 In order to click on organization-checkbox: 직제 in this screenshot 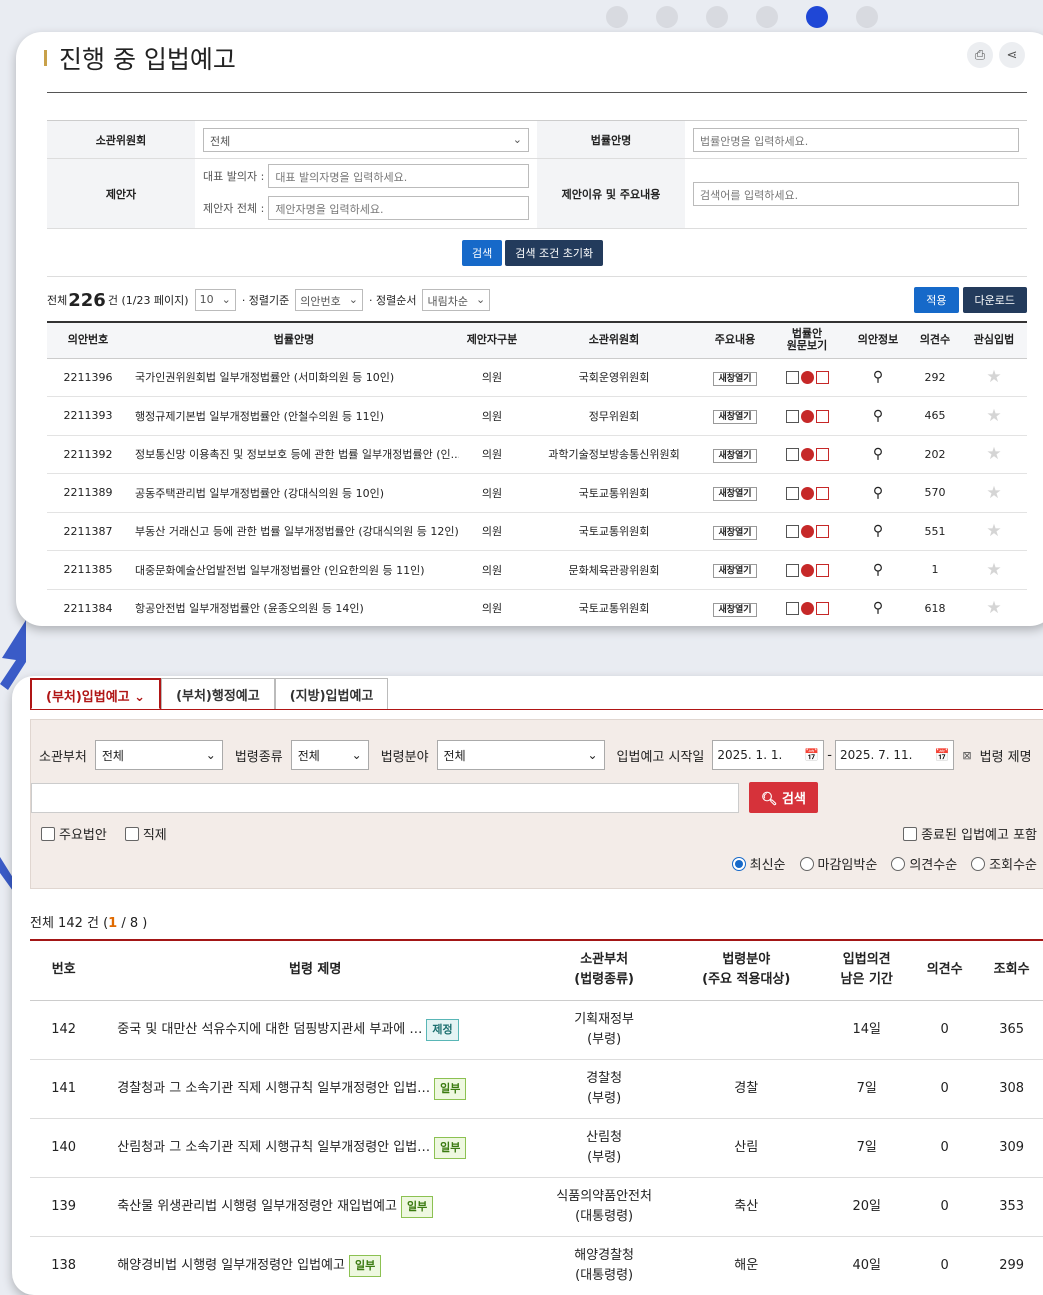, I will do `click(145, 833)`.